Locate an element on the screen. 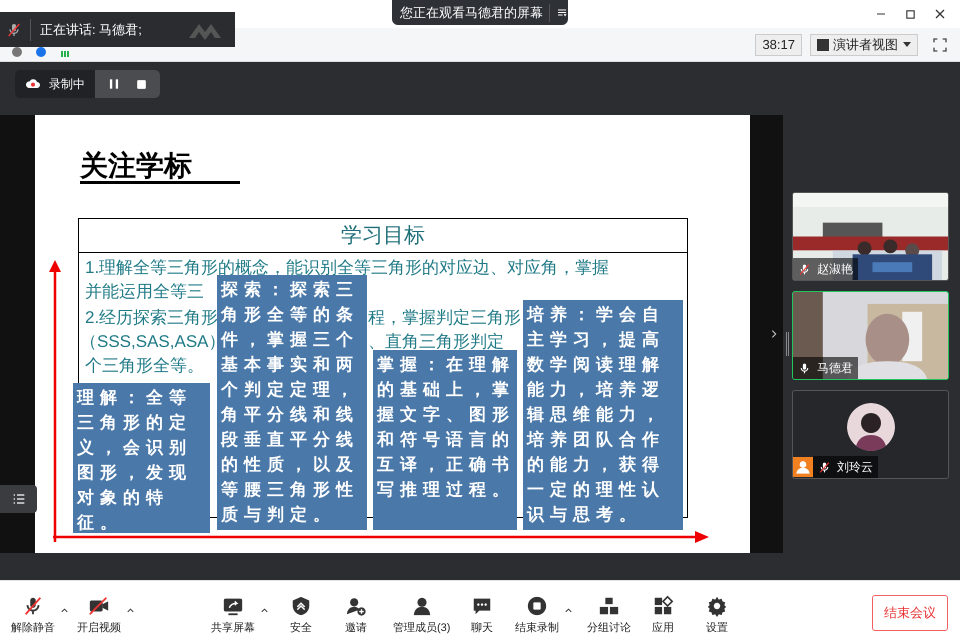 The width and height of the screenshot is (960, 640). objective-text: 个三角形全等。 is located at coordinates (144, 366).